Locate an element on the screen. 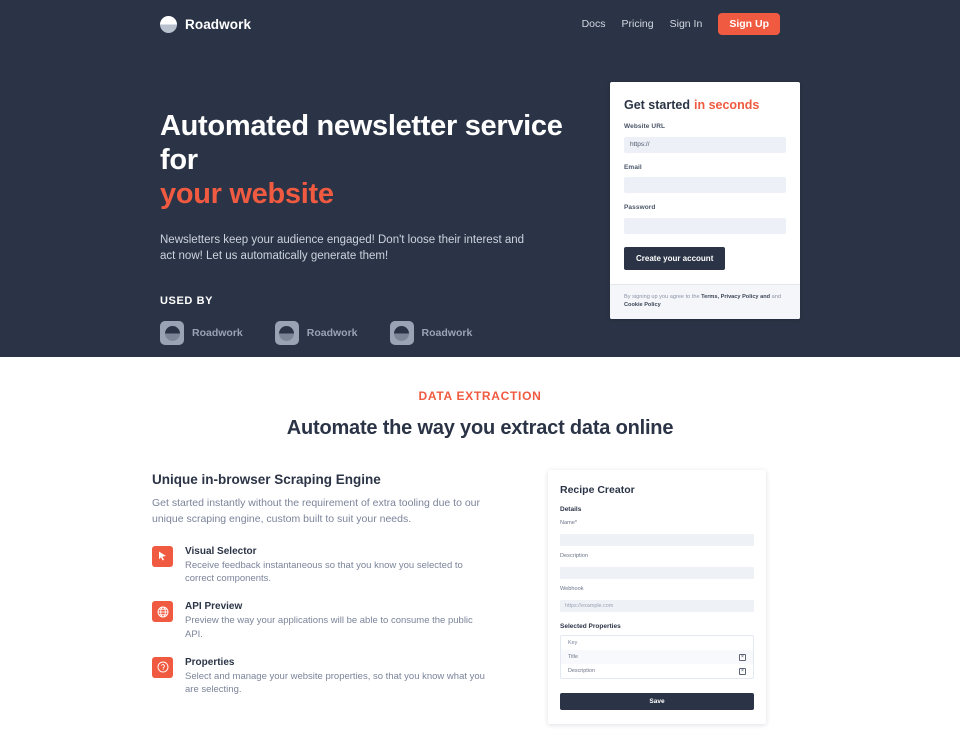  field-description: Description is located at coordinates (657, 566).